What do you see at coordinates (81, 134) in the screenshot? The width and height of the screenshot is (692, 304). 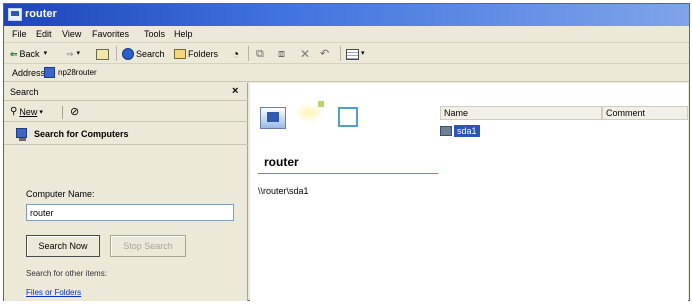 I see `search-for-computers-title: Search for Computers` at bounding box center [81, 134].